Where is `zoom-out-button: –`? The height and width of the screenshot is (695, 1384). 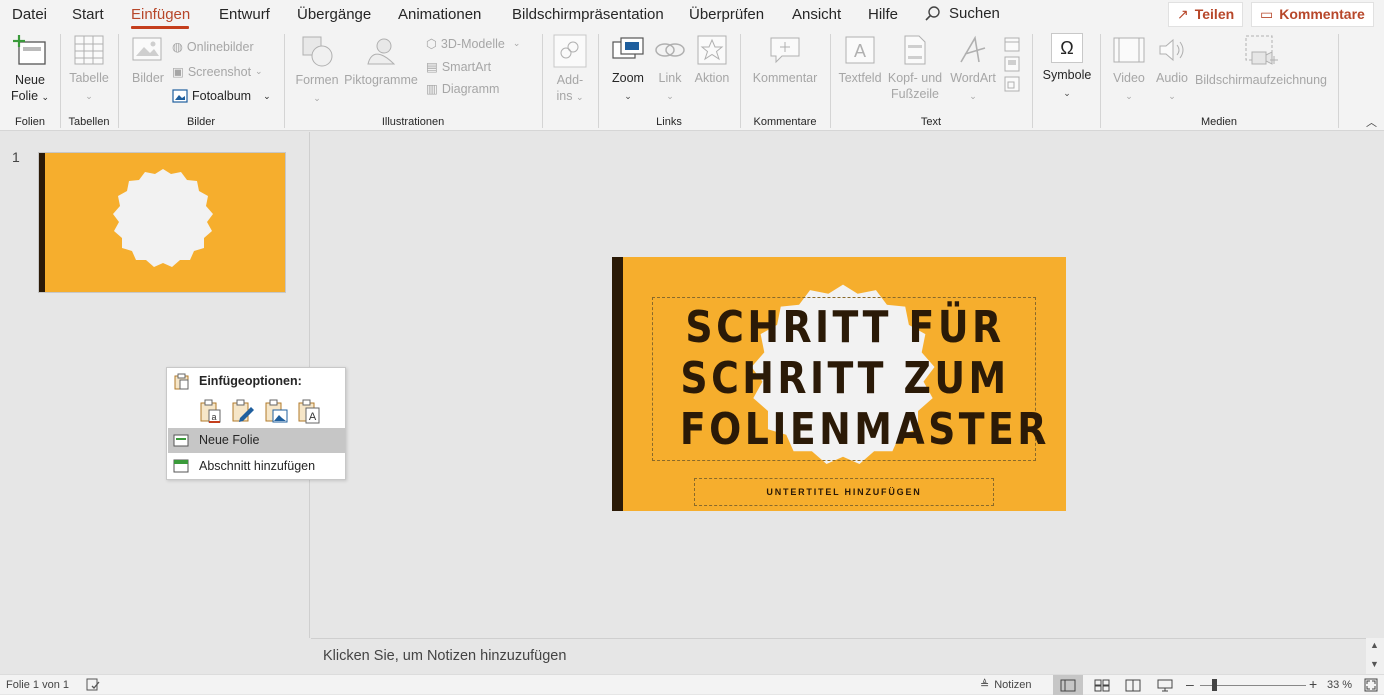 zoom-out-button: – is located at coordinates (1190, 684).